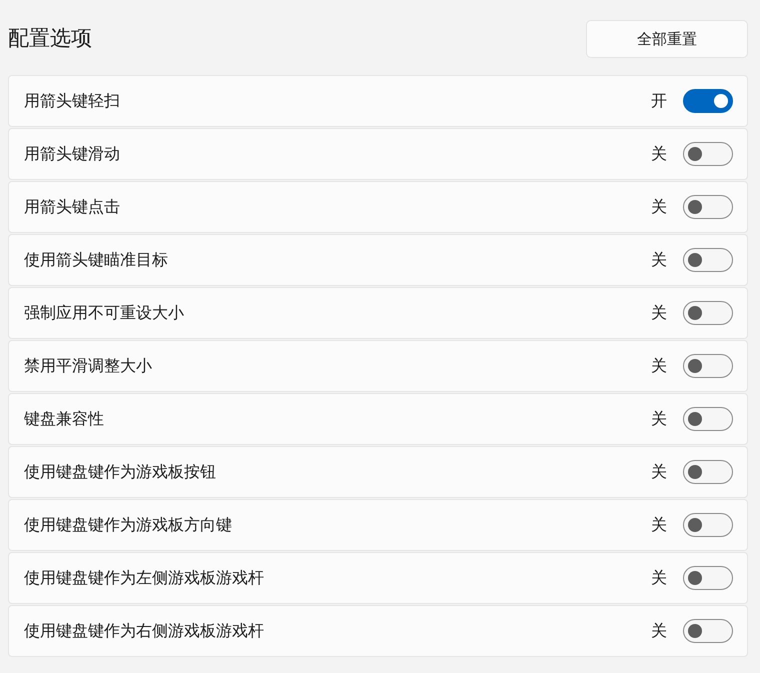 The image size is (760, 673). What do you see at coordinates (144, 631) in the screenshot?
I see `option-label: 使用键盘键作为右侧游戏板游戏杆` at bounding box center [144, 631].